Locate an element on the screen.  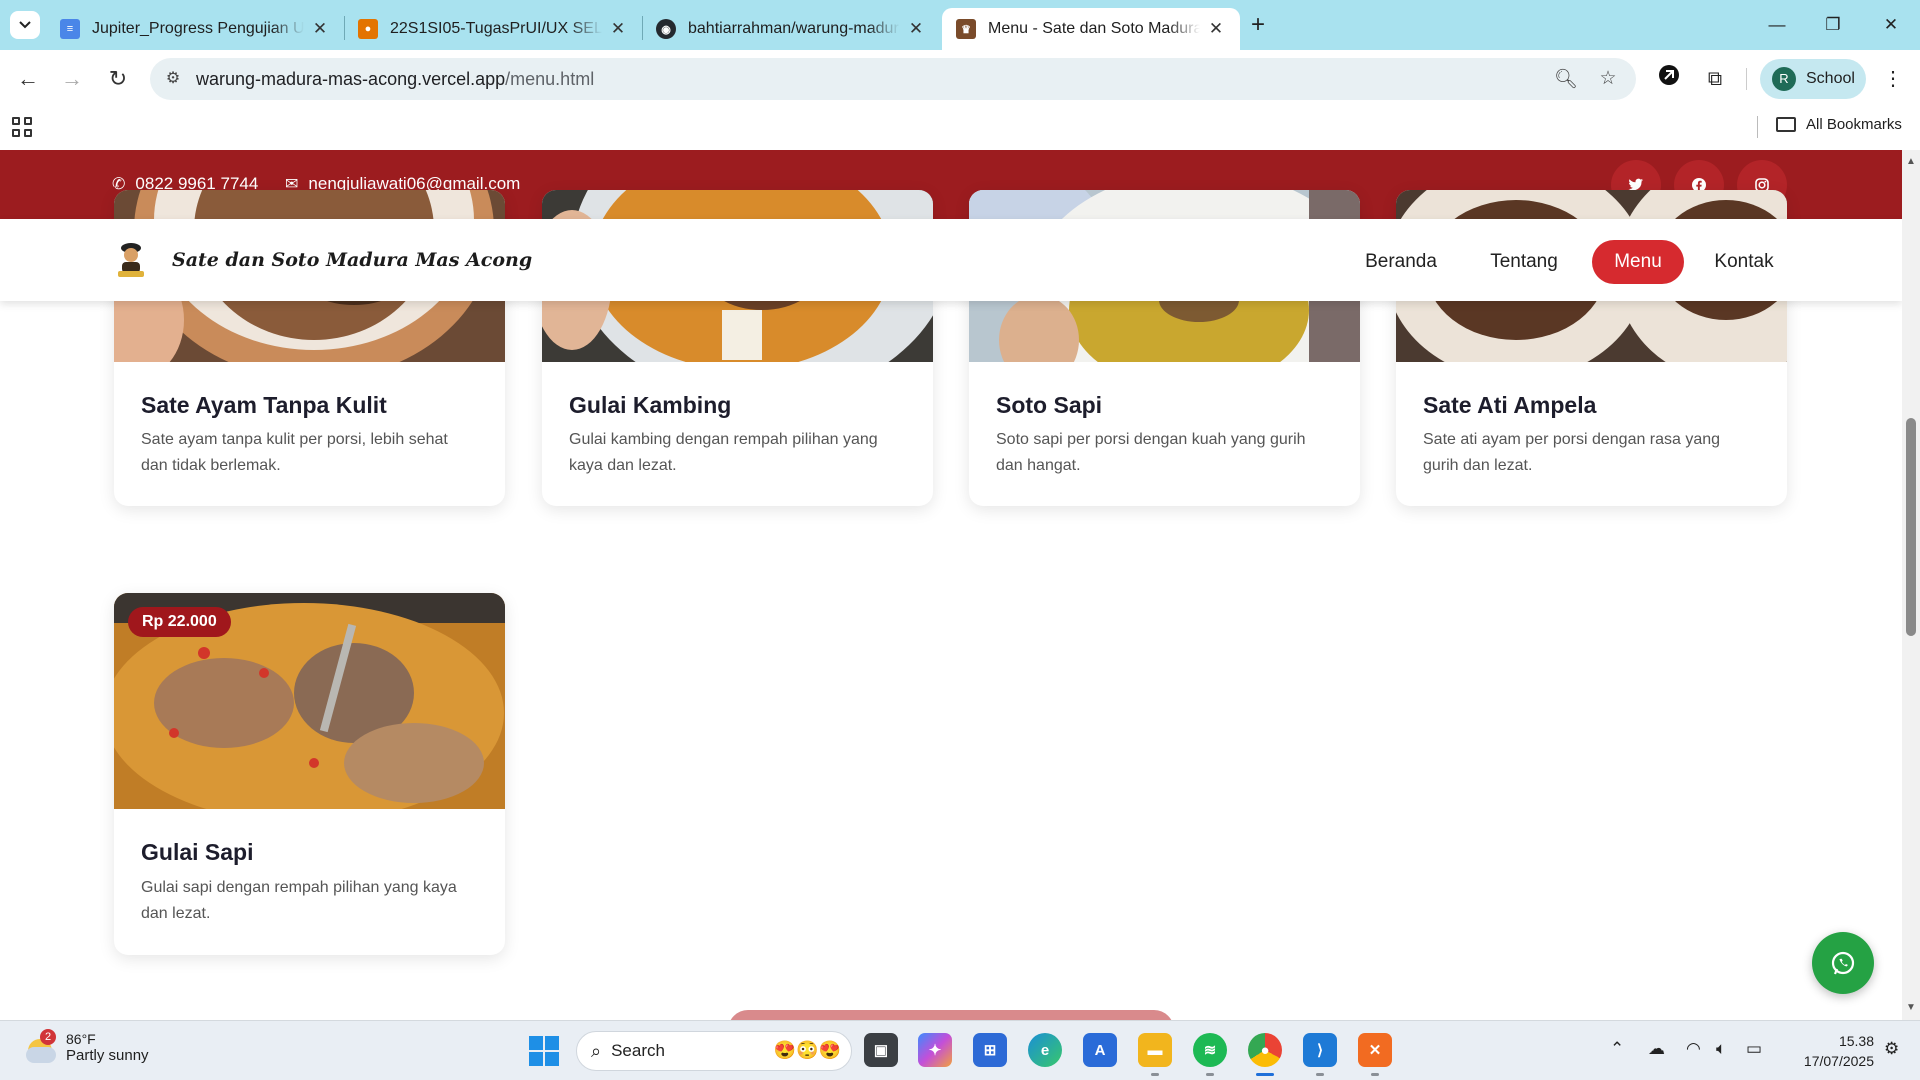
whatsapp-icon is located at coordinates (1843, 963).